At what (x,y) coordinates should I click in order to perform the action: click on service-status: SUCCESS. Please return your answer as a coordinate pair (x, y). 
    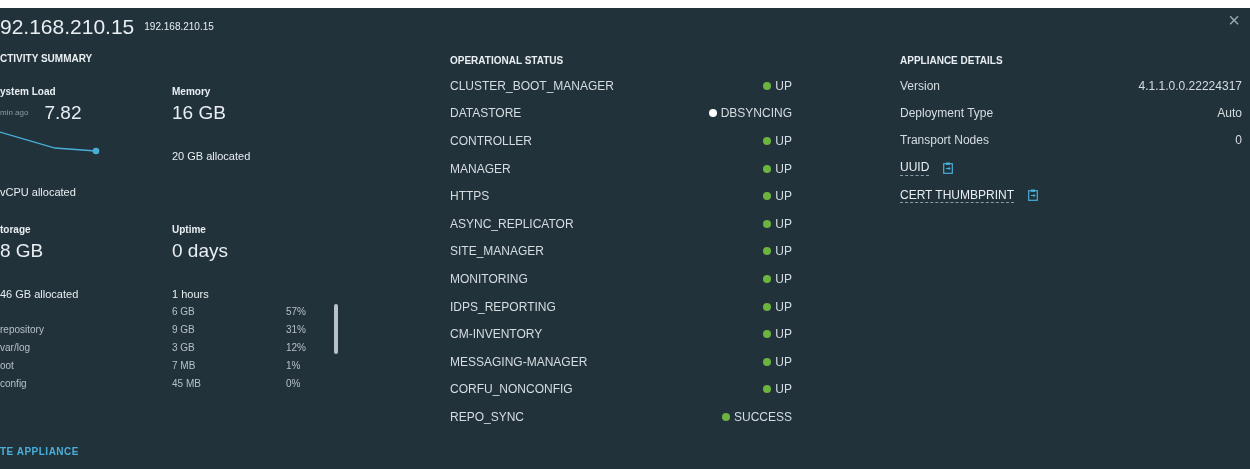
    Looking at the image, I should click on (763, 417).